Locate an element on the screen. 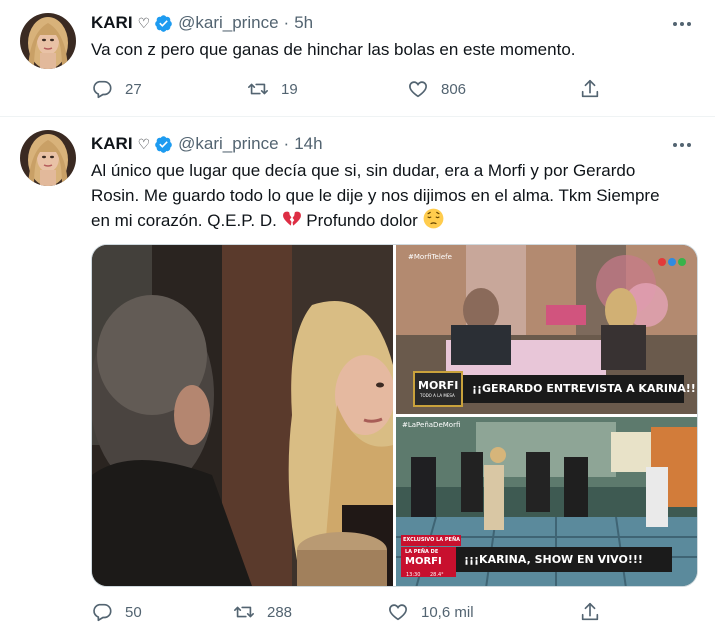 The width and height of the screenshot is (715, 630). lower-third-caption: ¡¡¡KARINA, SHOW EN VIVO!!! is located at coordinates (553, 559).